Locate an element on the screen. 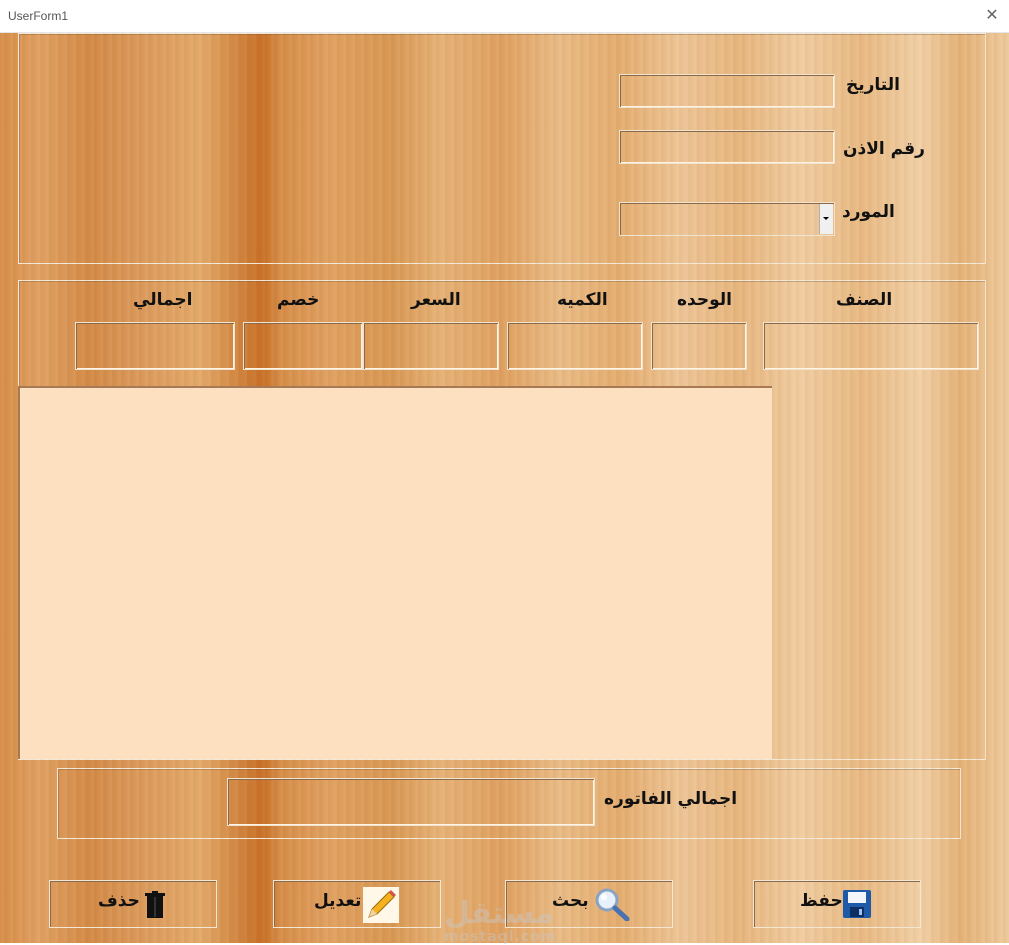 The height and width of the screenshot is (945, 1009). column-total: اجمالي is located at coordinates (163, 300).